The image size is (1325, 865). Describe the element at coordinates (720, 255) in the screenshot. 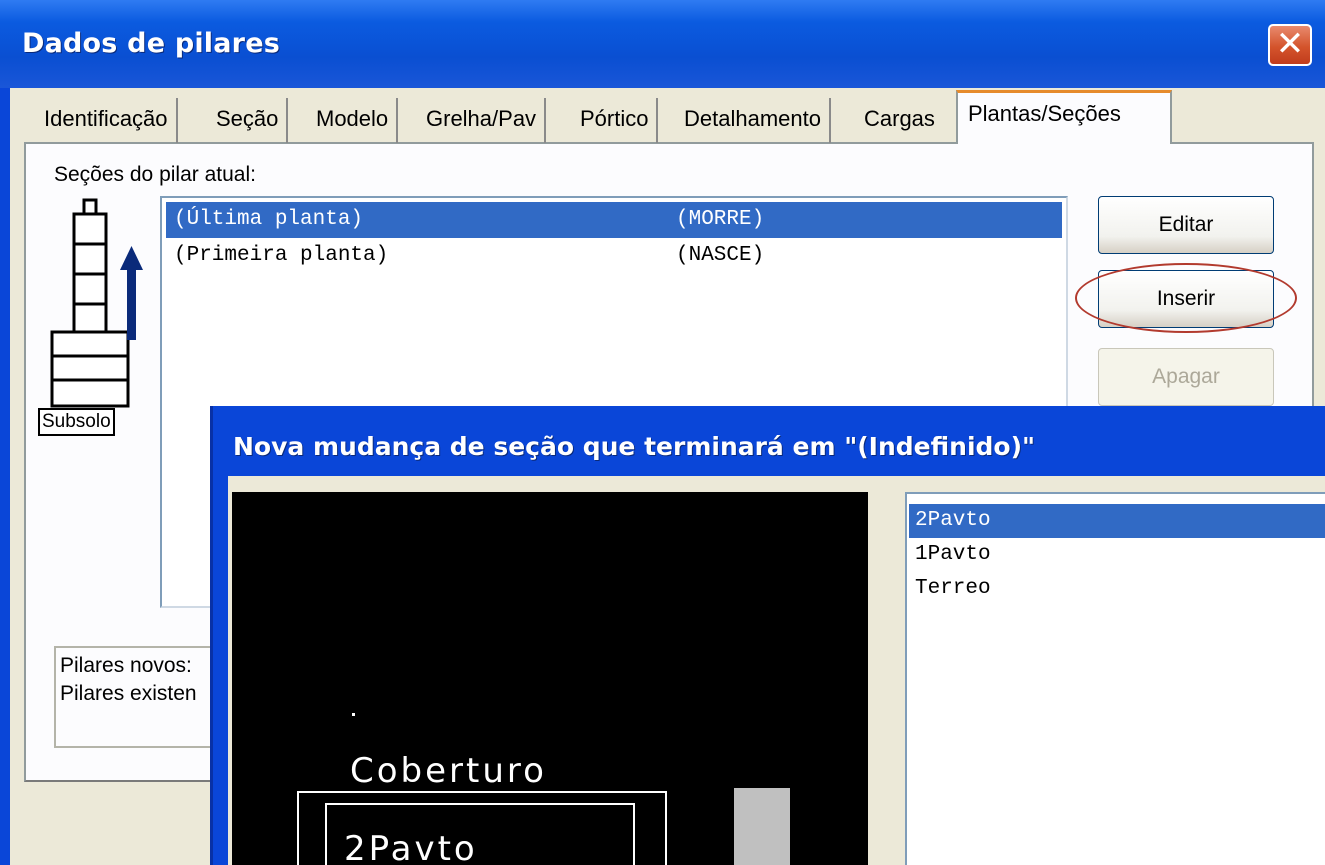

I see `acao-cell: (NASCE)` at that location.